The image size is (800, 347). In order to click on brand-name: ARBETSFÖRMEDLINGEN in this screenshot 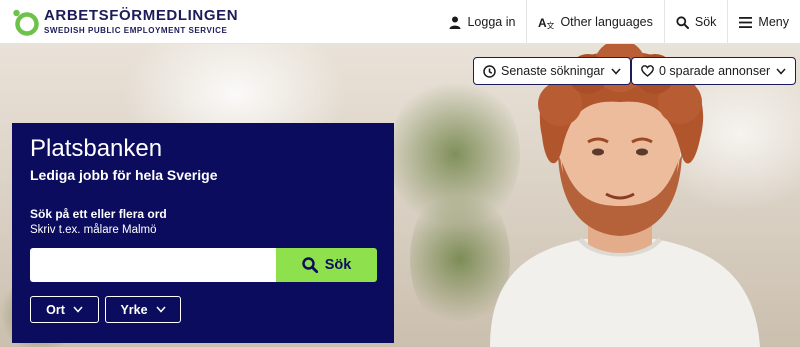, I will do `click(141, 15)`.